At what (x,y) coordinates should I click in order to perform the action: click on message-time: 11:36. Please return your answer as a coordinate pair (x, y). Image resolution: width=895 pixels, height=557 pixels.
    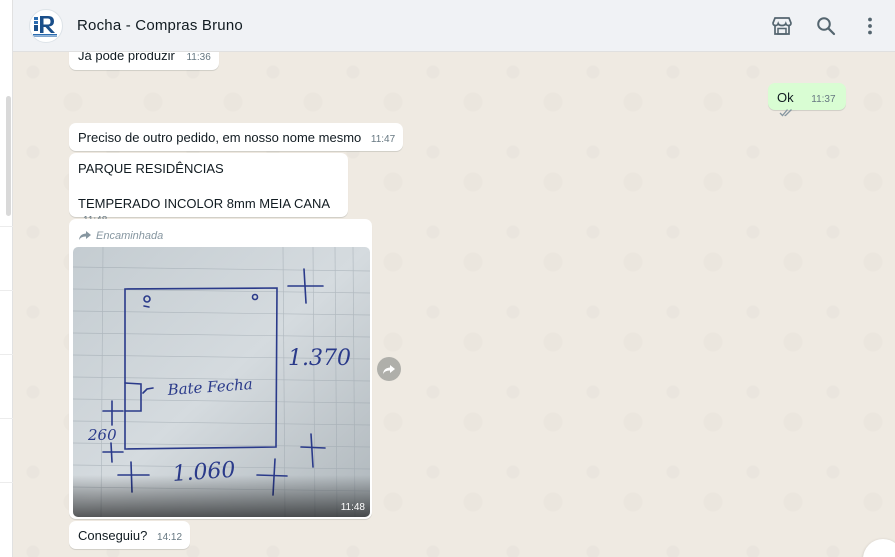
    Looking at the image, I should click on (198, 57).